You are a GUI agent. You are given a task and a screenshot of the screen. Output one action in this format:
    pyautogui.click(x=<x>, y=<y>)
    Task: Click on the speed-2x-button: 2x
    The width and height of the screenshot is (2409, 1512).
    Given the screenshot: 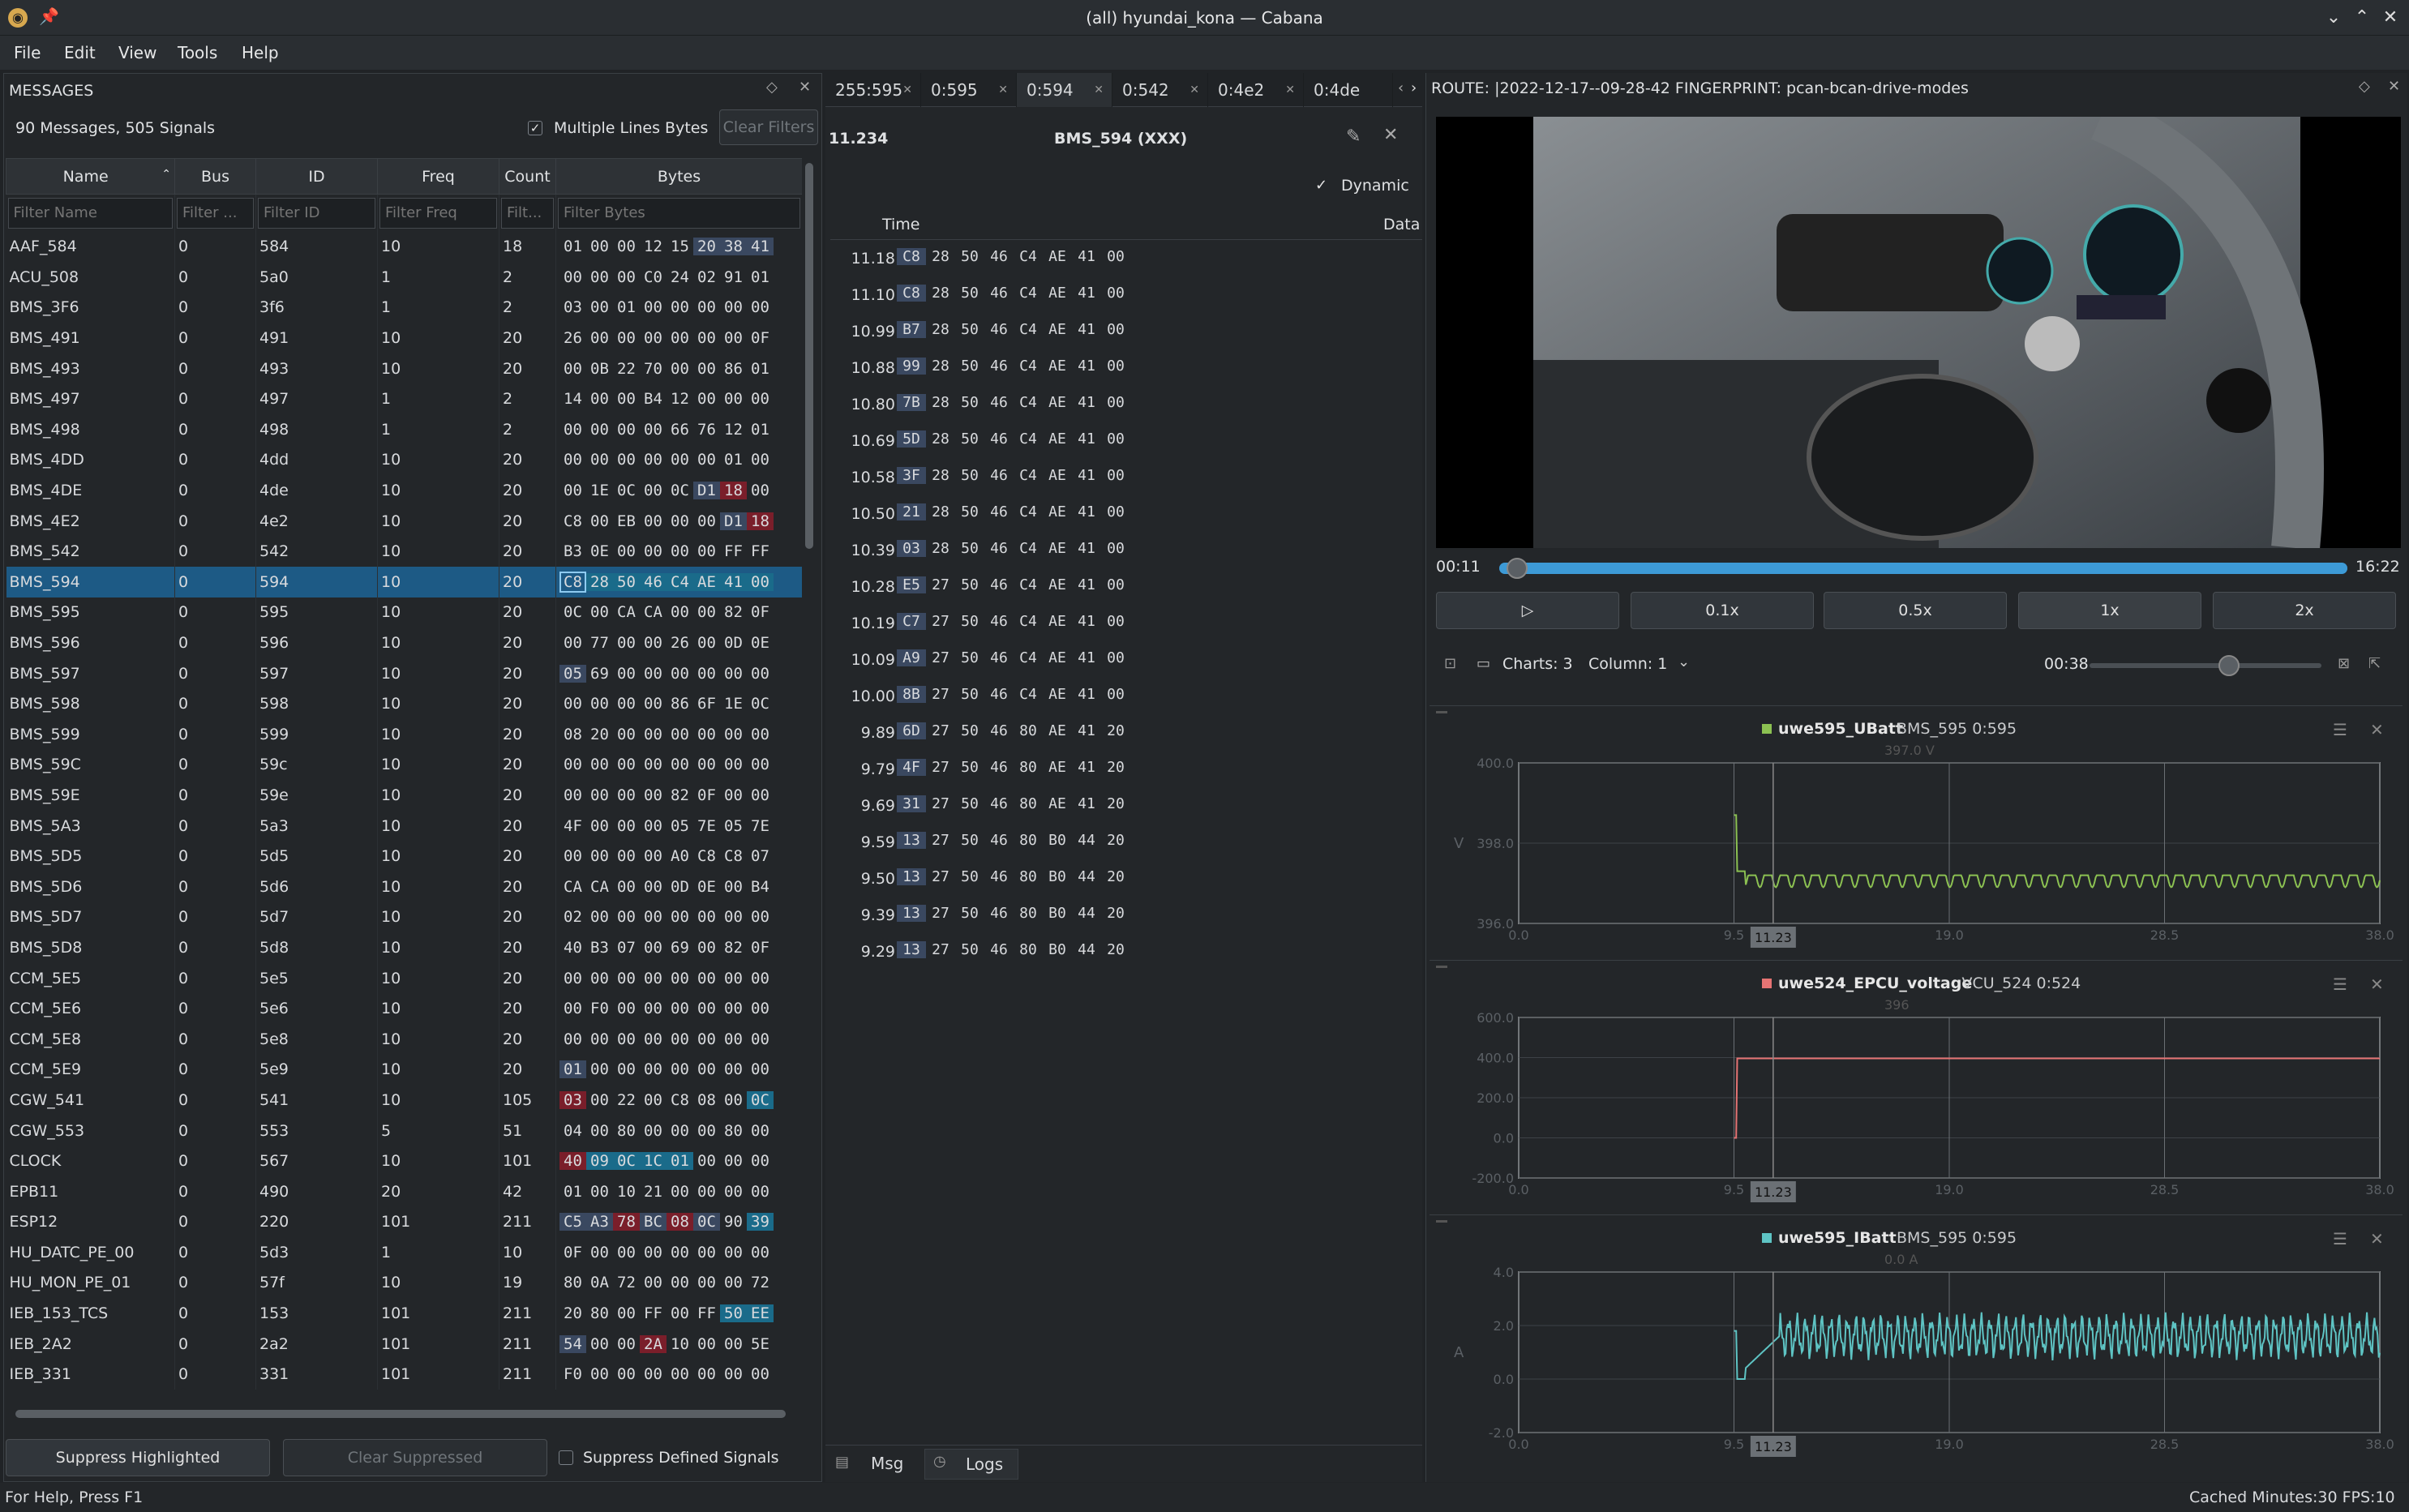 What is the action you would take?
    pyautogui.click(x=2304, y=610)
    